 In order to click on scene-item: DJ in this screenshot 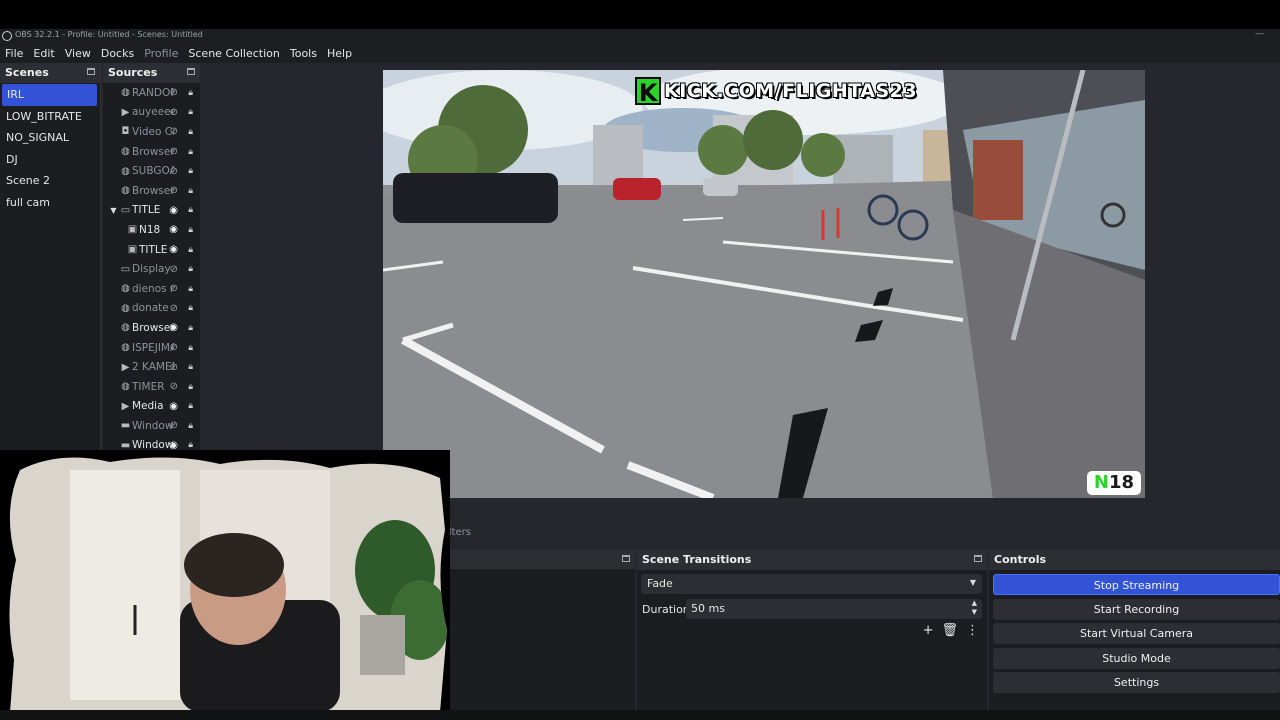, I will do `click(50, 160)`.